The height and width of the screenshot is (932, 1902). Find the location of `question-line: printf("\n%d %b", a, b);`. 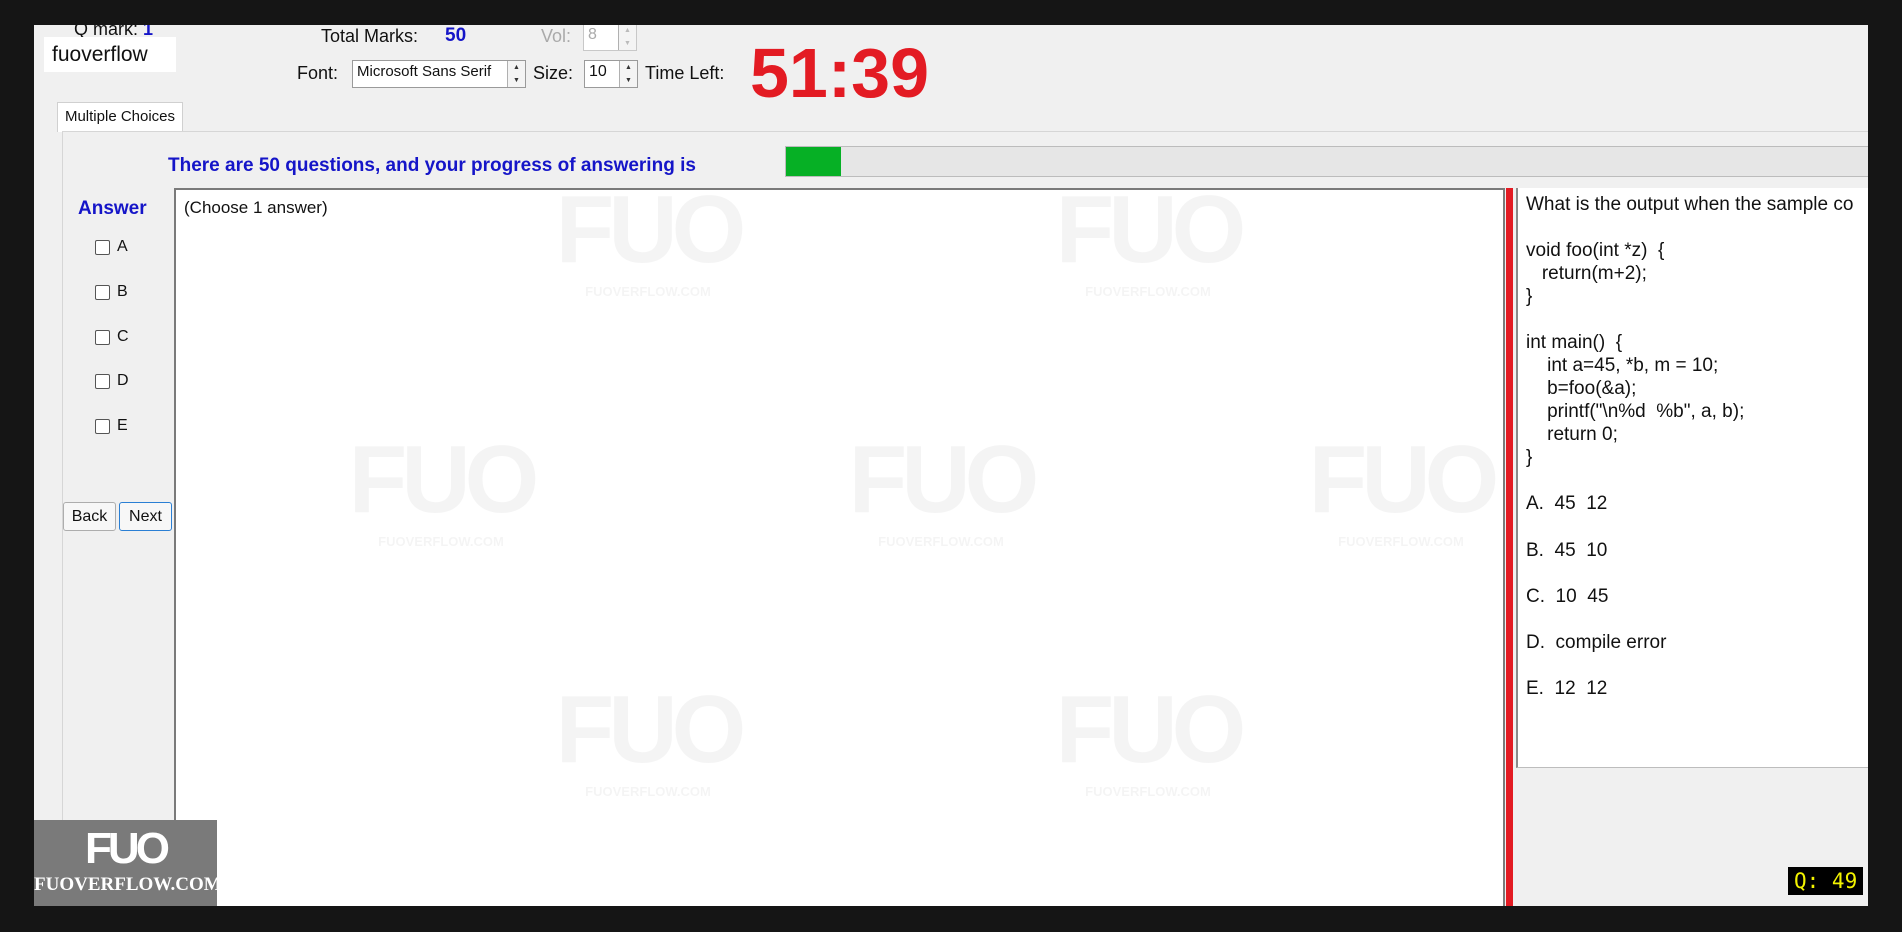

question-line: printf("\n%d %b", a, b); is located at coordinates (1635, 411).